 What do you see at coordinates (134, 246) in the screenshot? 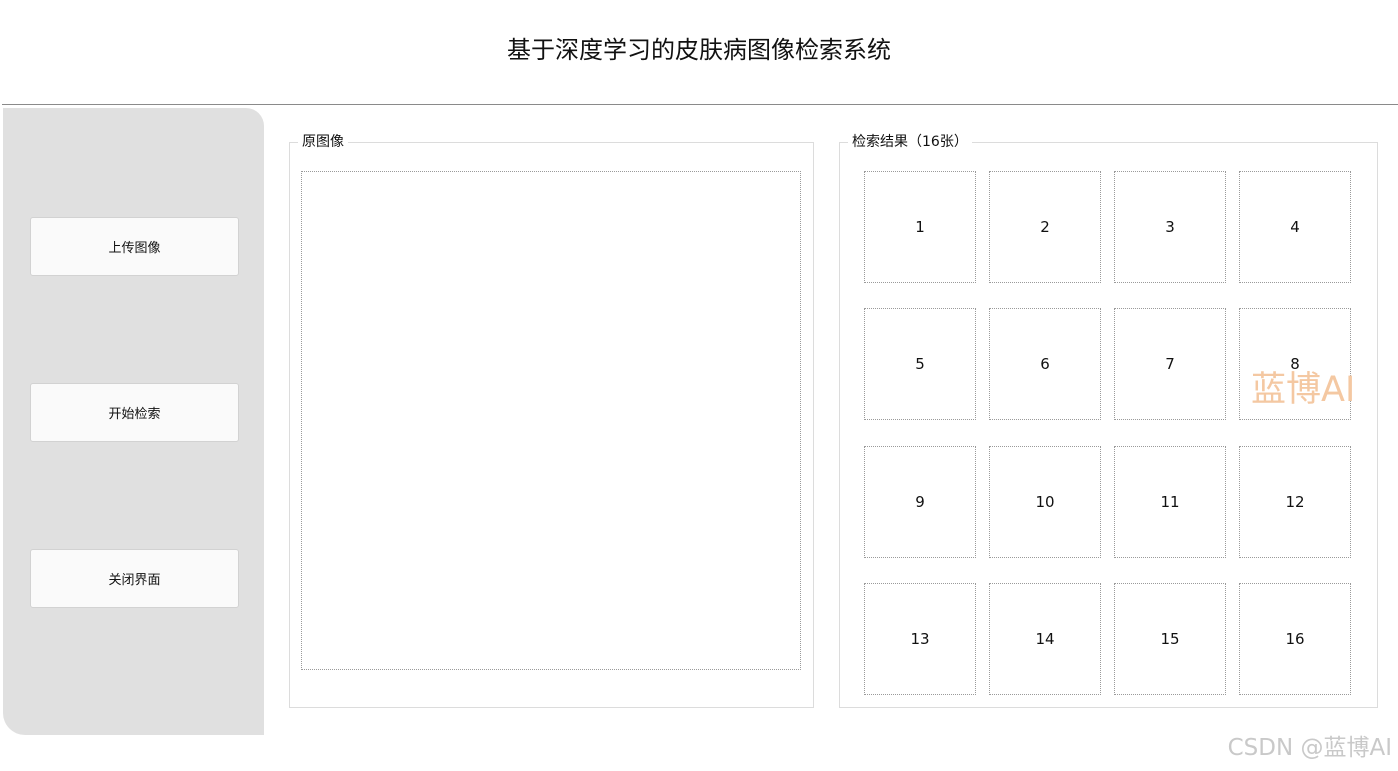
I see `upload-image-button: 上传图像` at bounding box center [134, 246].